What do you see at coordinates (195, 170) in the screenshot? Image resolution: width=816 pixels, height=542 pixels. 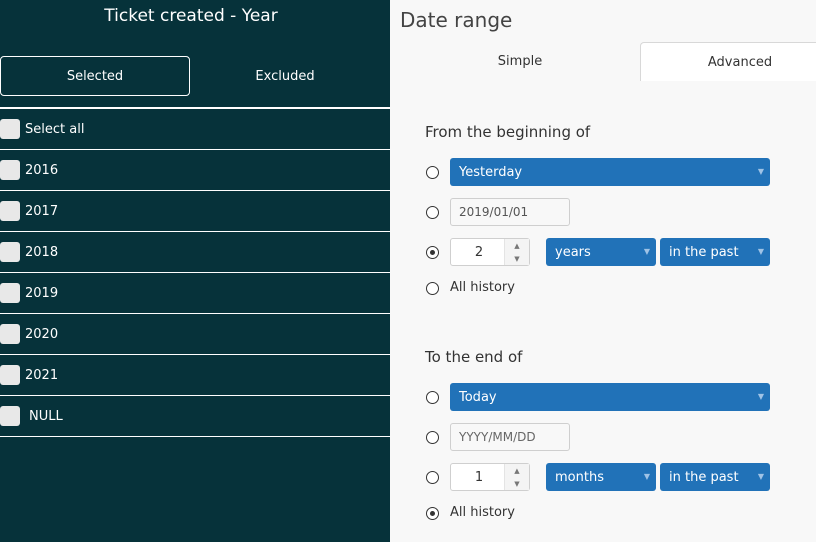 I see `list-item: 2016` at bounding box center [195, 170].